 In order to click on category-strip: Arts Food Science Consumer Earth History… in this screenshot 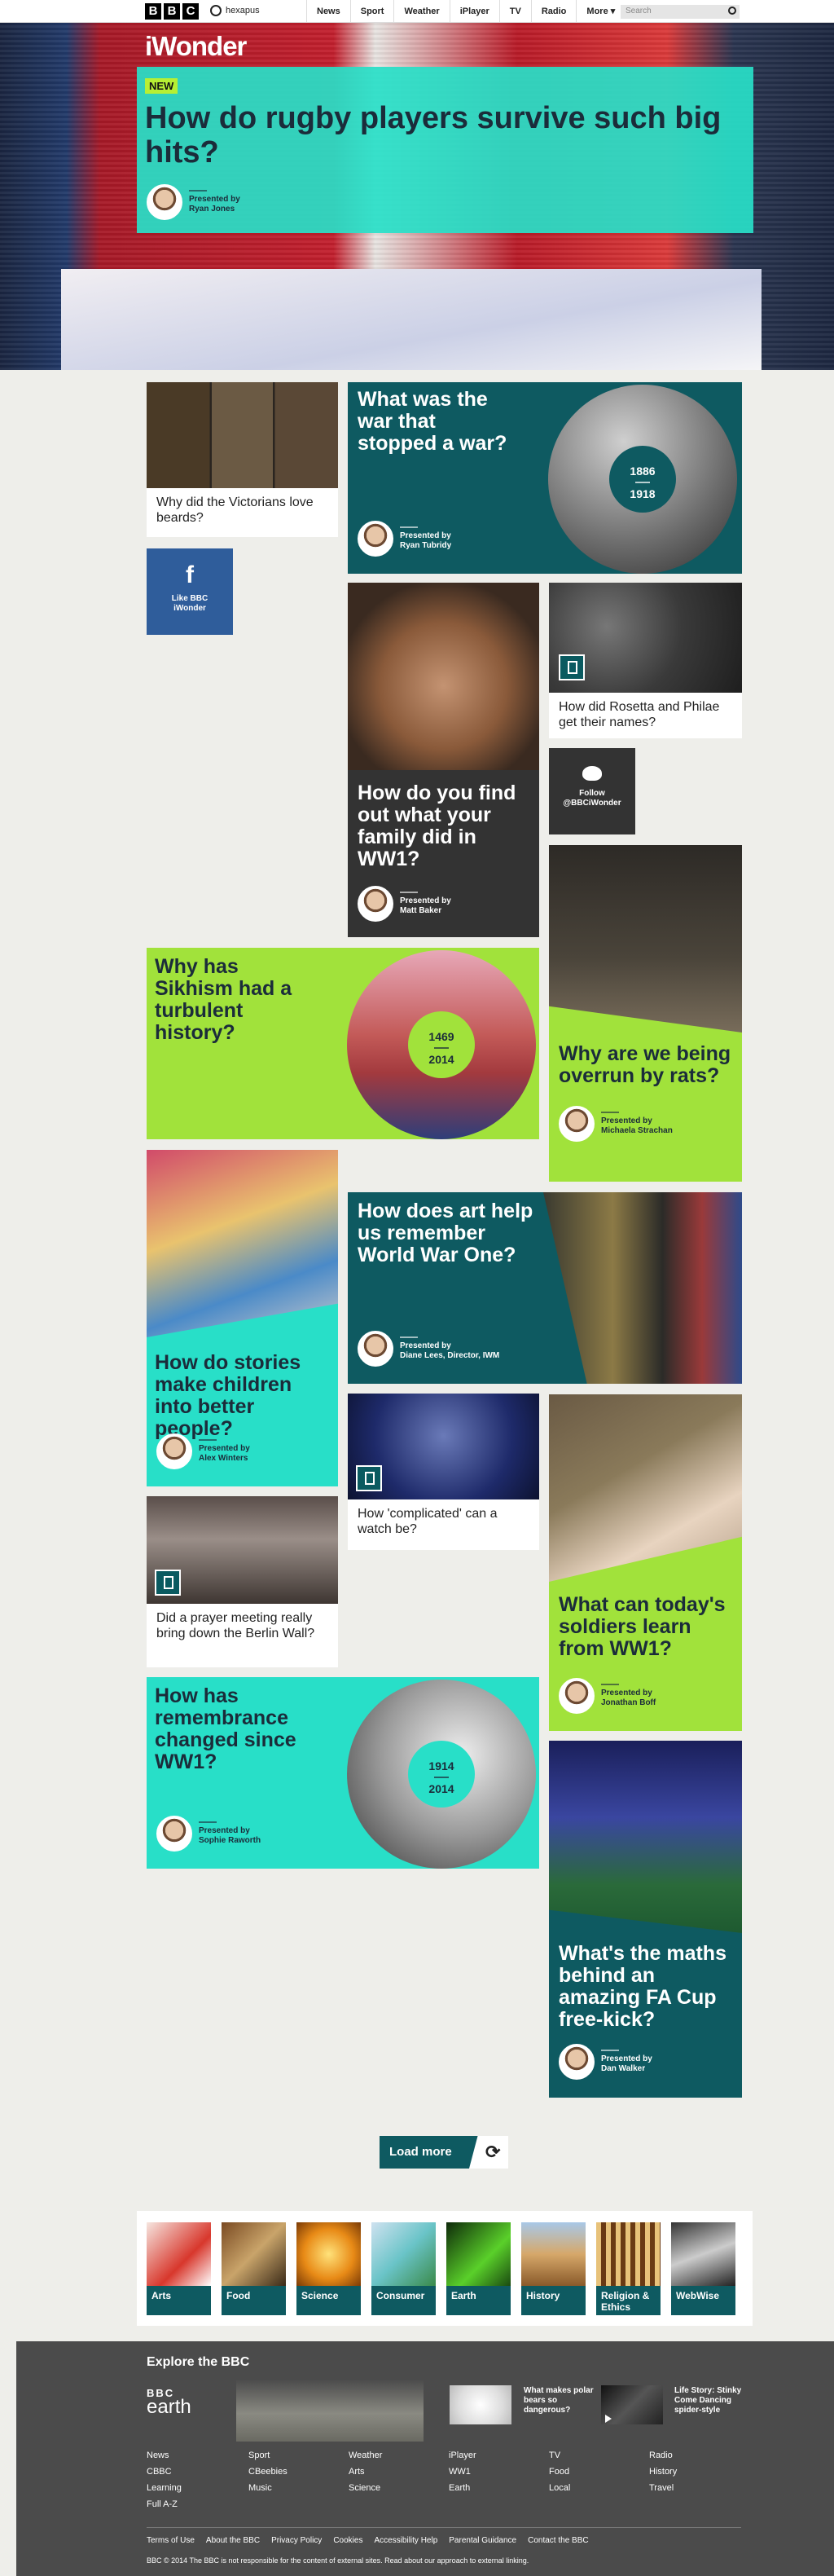, I will do `click(445, 2268)`.